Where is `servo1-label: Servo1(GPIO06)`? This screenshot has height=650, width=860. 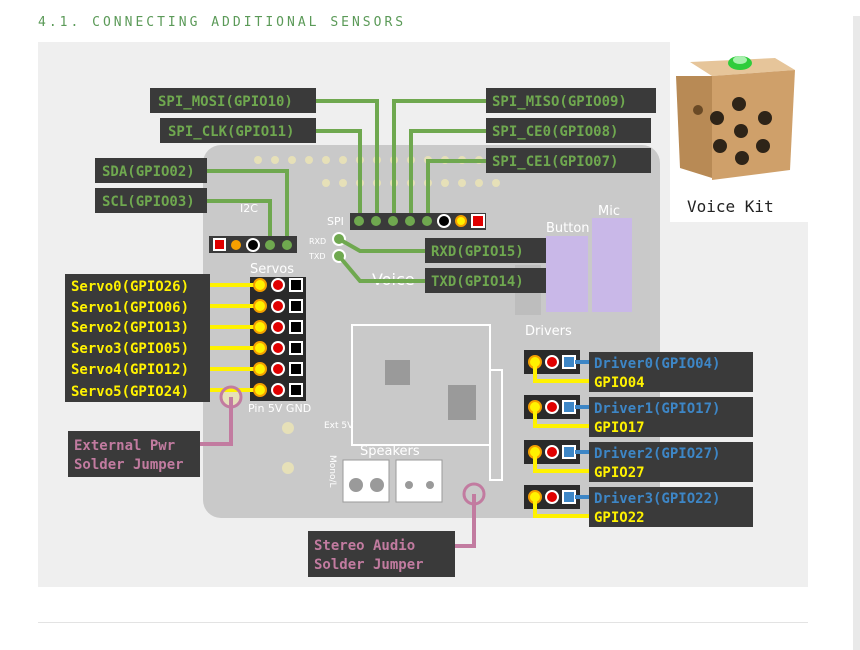
servo1-label: Servo1(GPIO06) is located at coordinates (130, 308).